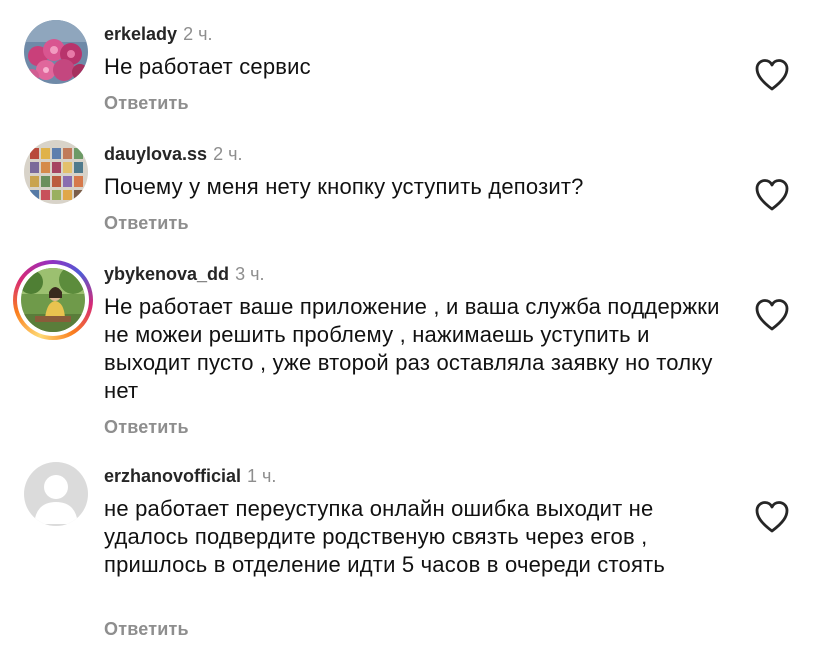 The width and height of the screenshot is (828, 645). I want to click on username: erkelady, so click(140, 34).